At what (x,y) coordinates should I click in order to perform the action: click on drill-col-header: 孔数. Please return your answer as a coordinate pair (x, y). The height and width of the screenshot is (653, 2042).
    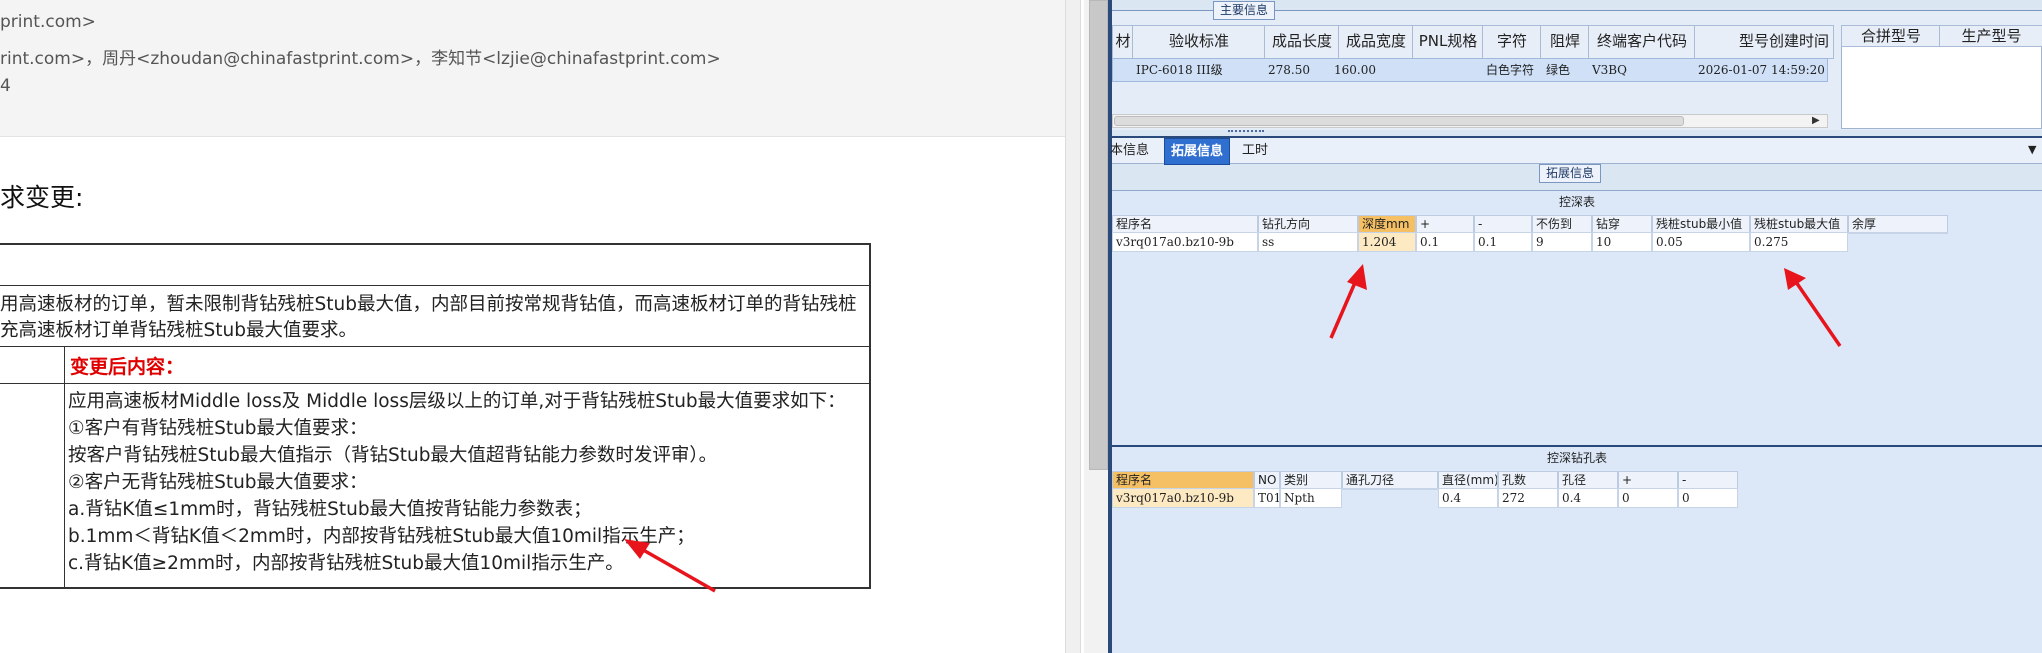
    Looking at the image, I should click on (1528, 480).